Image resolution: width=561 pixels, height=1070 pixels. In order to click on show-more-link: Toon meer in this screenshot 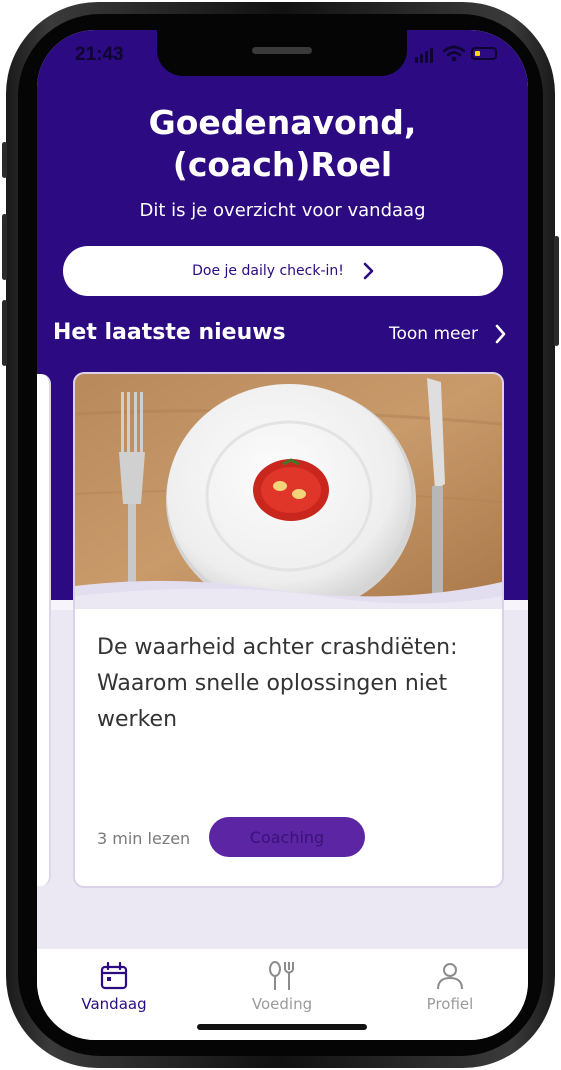, I will do `click(447, 334)`.